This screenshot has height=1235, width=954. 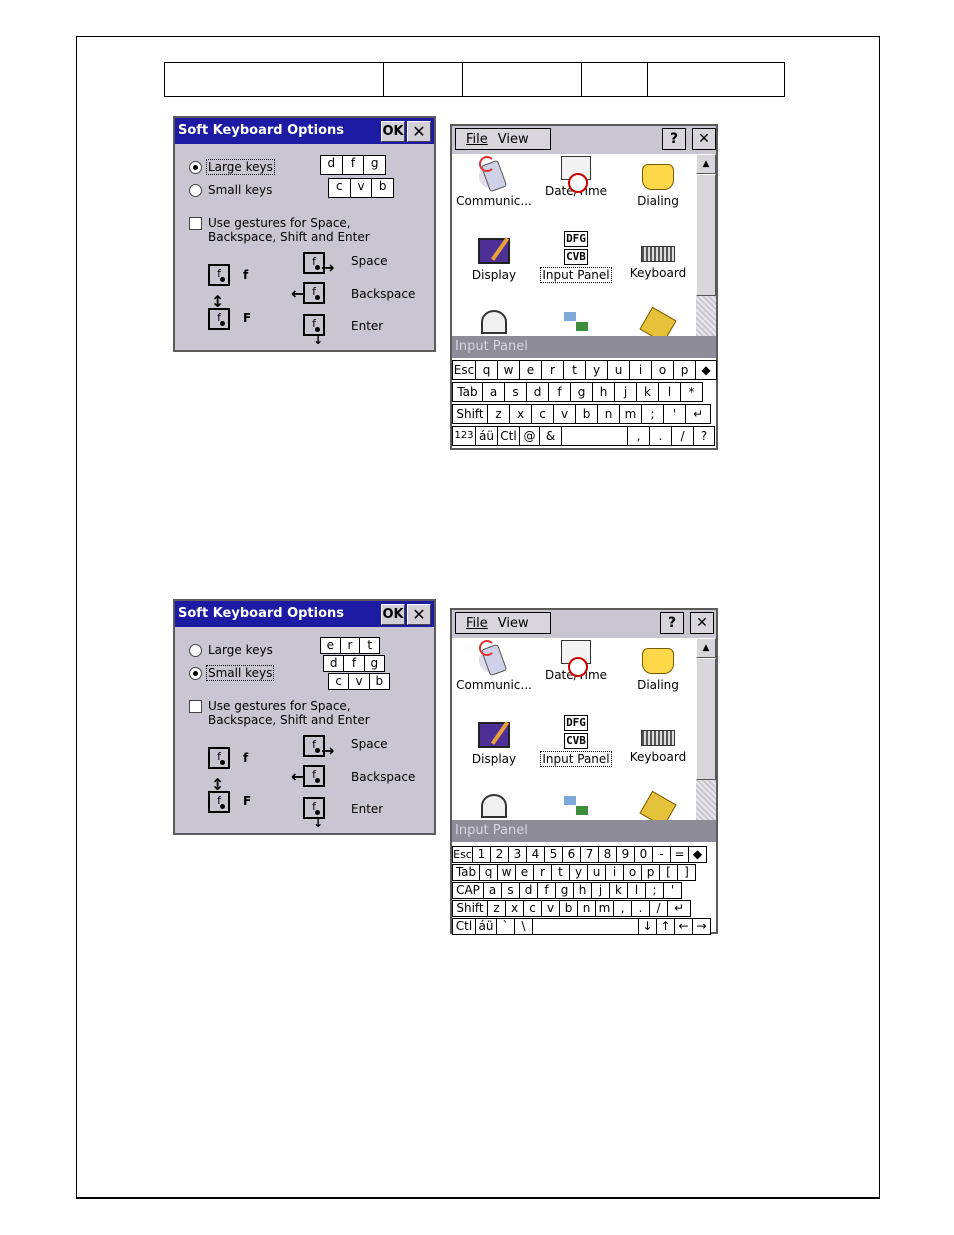 What do you see at coordinates (674, 414) in the screenshot?
I see `key: '` at bounding box center [674, 414].